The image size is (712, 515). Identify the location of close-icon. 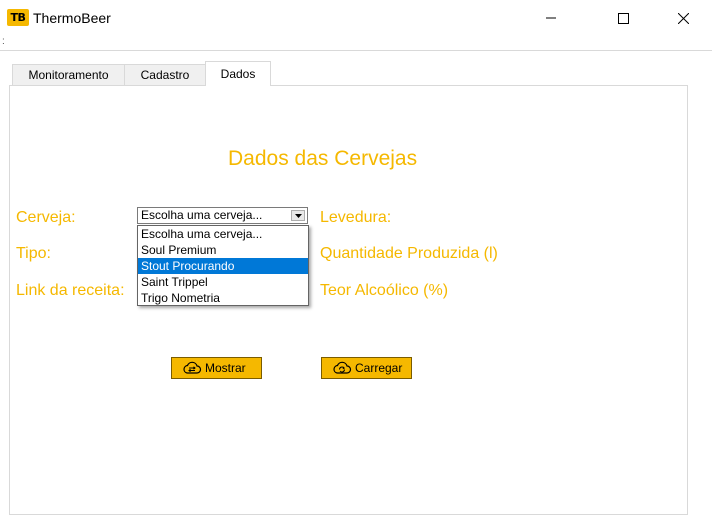
(683, 18).